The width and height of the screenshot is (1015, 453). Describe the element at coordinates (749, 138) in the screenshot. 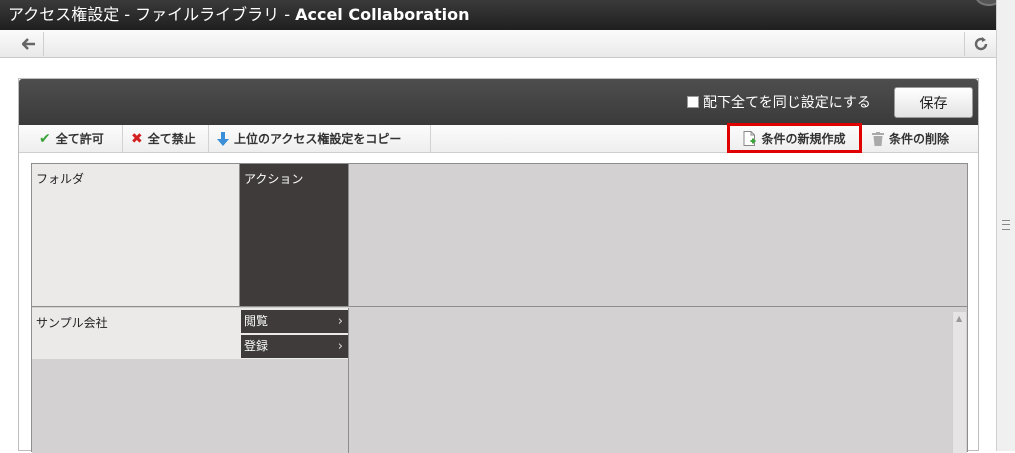

I see `new-document-icon` at that location.